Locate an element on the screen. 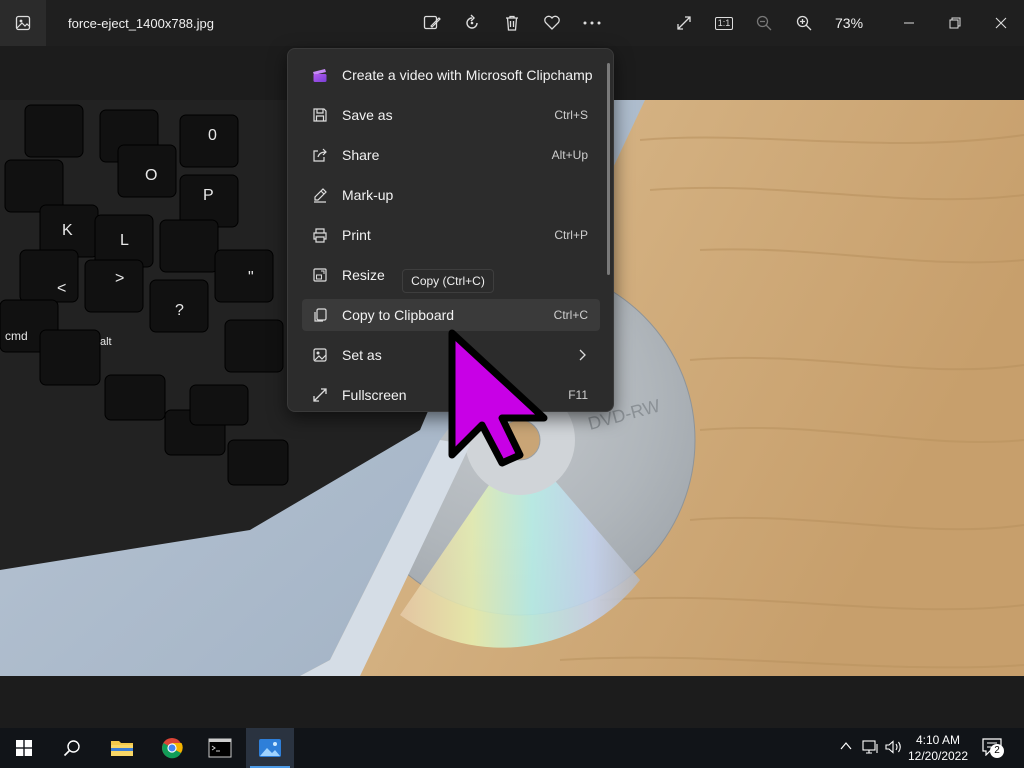 Image resolution: width=1024 pixels, height=768 pixels. favorite-button is located at coordinates (552, 23).